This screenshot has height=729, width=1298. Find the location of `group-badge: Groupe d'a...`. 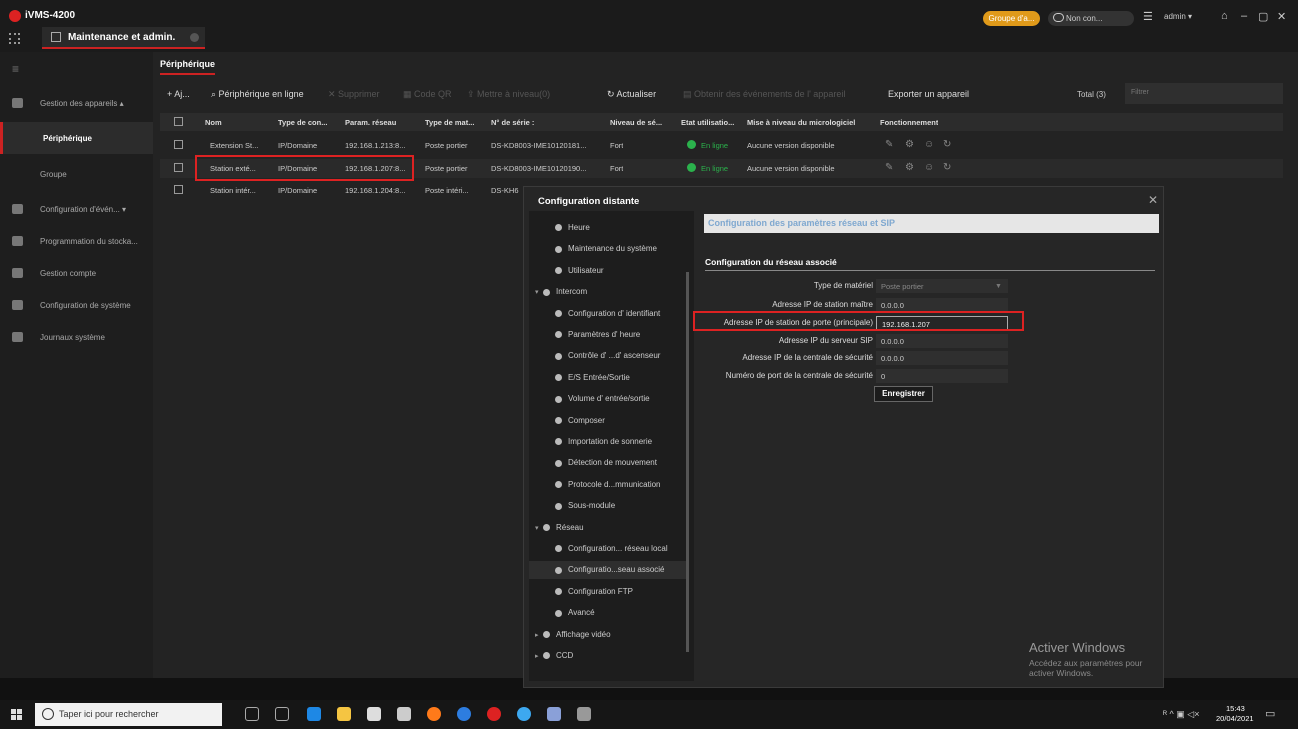

group-badge: Groupe d'a... is located at coordinates (1011, 18).